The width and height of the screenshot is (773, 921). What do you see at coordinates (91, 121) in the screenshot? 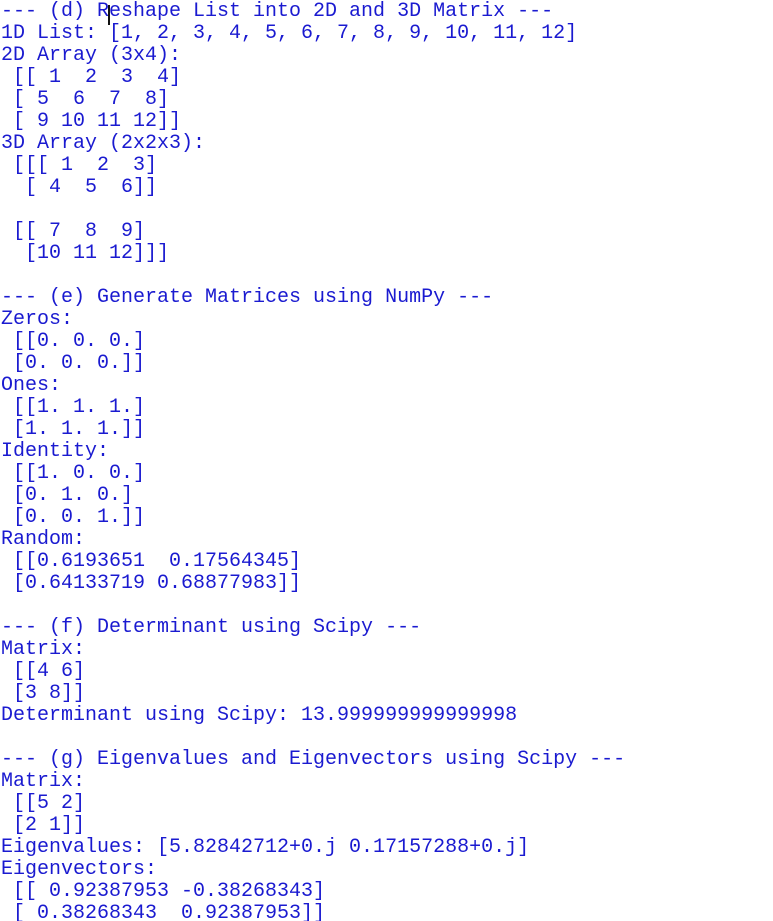
I see `output-line: [ 9 10 11 12]]` at bounding box center [91, 121].